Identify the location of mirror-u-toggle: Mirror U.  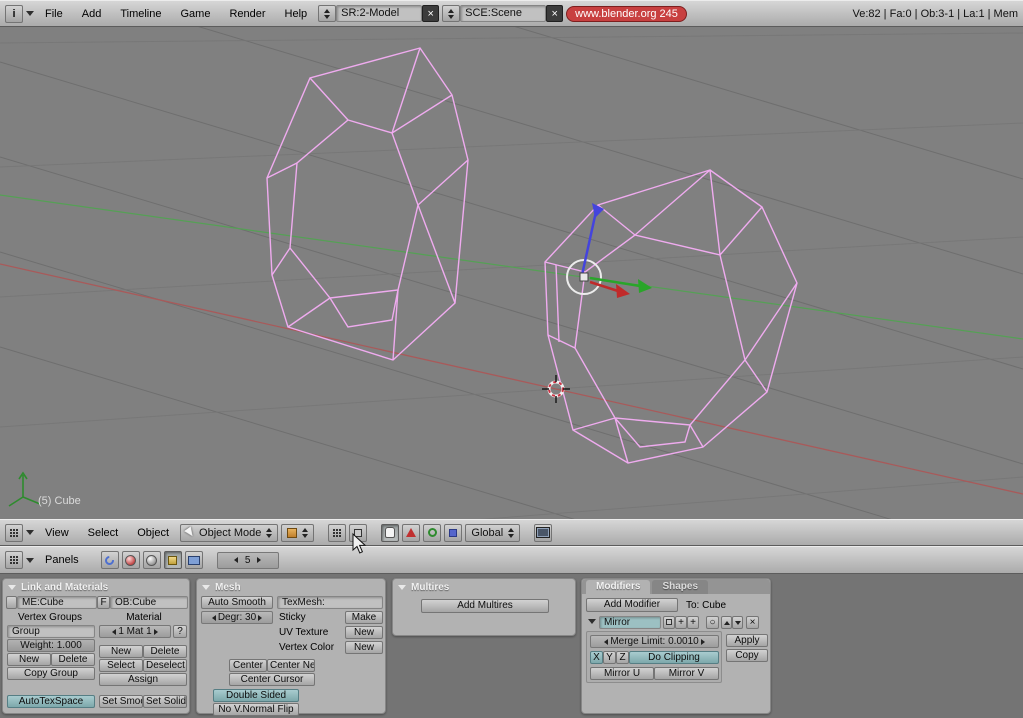
(622, 673).